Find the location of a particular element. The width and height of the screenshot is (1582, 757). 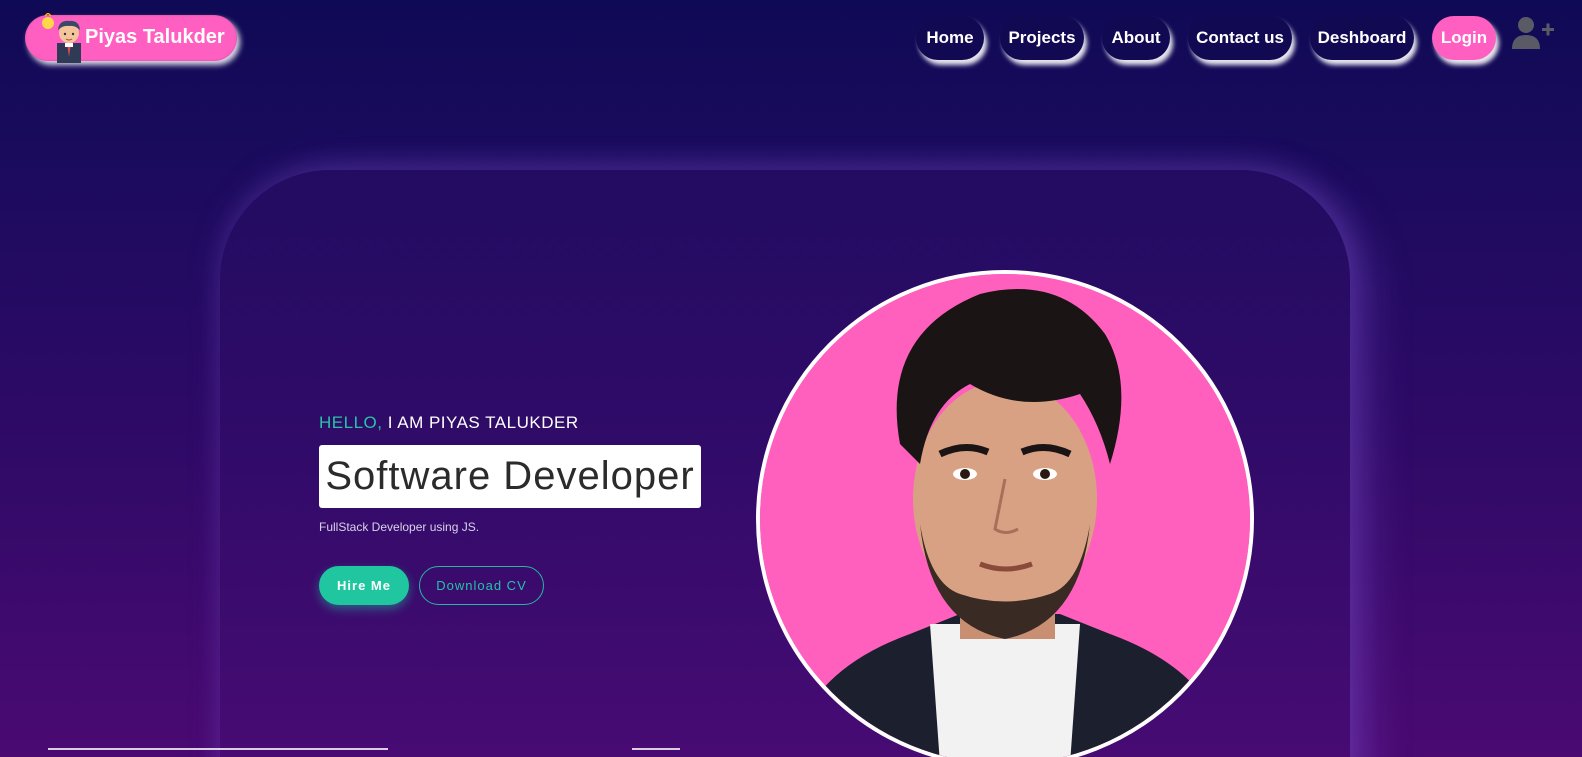

download-cv-button: Download CV is located at coordinates (481, 585).